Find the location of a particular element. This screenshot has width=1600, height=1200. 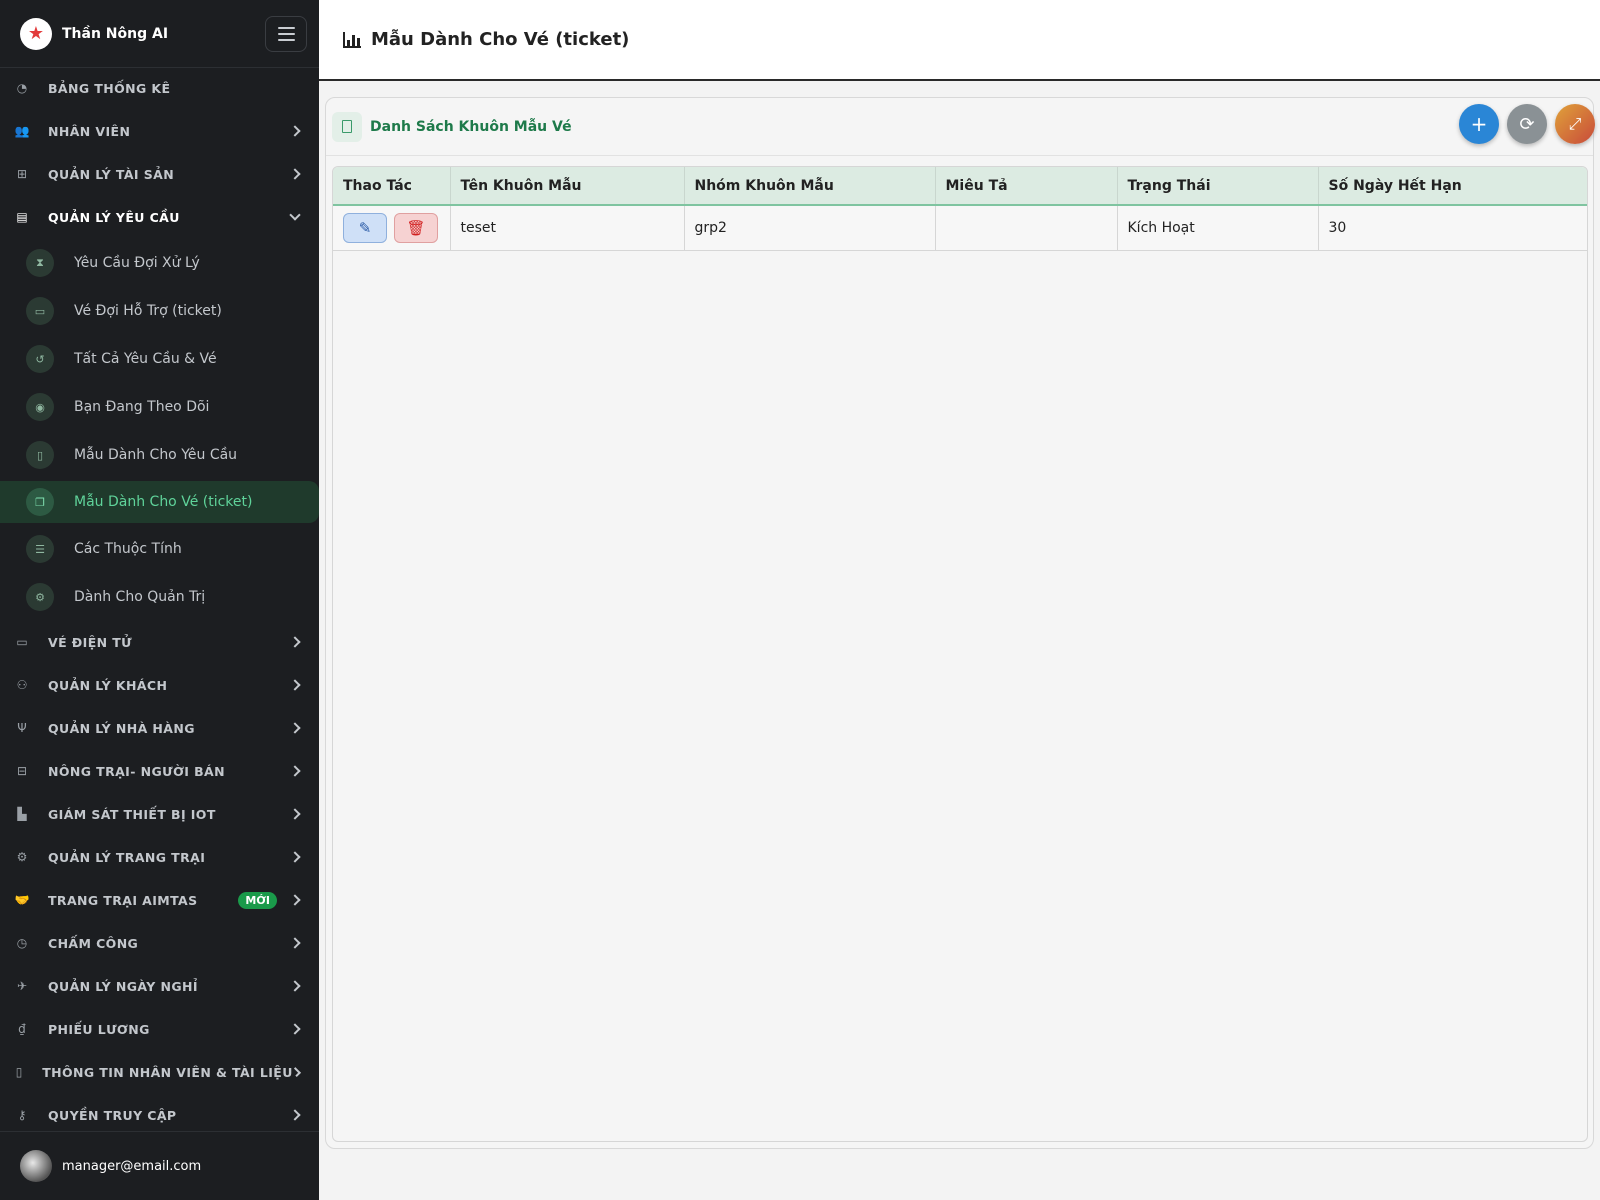

people-icon: ⚇ is located at coordinates (22, 685).